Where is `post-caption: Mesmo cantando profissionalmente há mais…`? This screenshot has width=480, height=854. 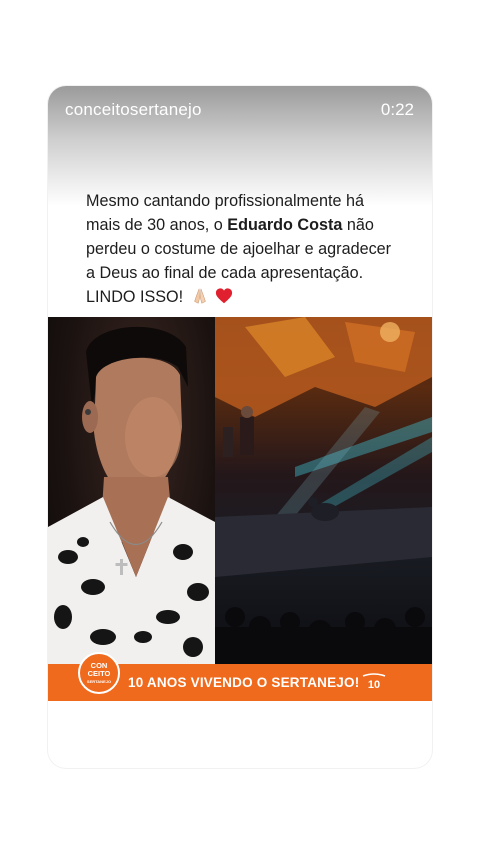
post-caption: Mesmo cantando profissionalmente há mais… is located at coordinates (241, 249).